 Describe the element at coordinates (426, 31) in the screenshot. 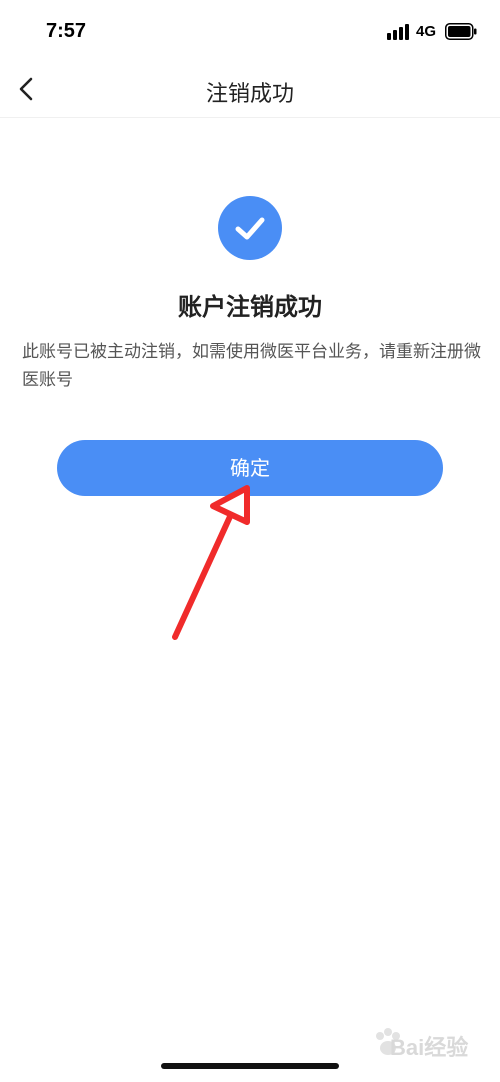

I see `network-type: 4G` at that location.